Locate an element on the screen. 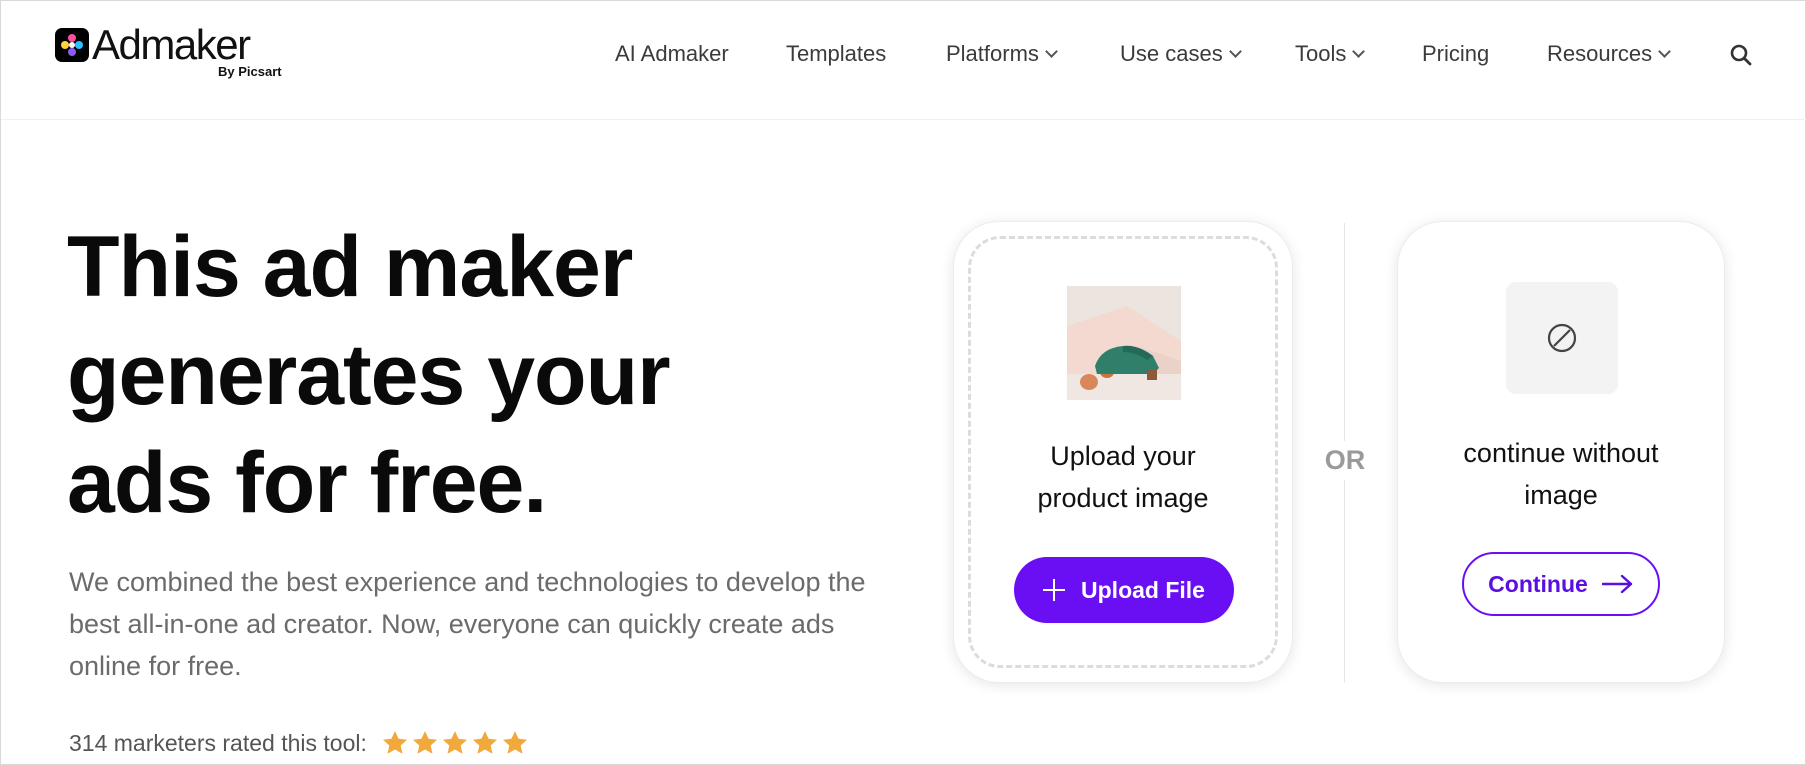 The height and width of the screenshot is (765, 1806). nav-tools: Tools is located at coordinates (1330, 54).